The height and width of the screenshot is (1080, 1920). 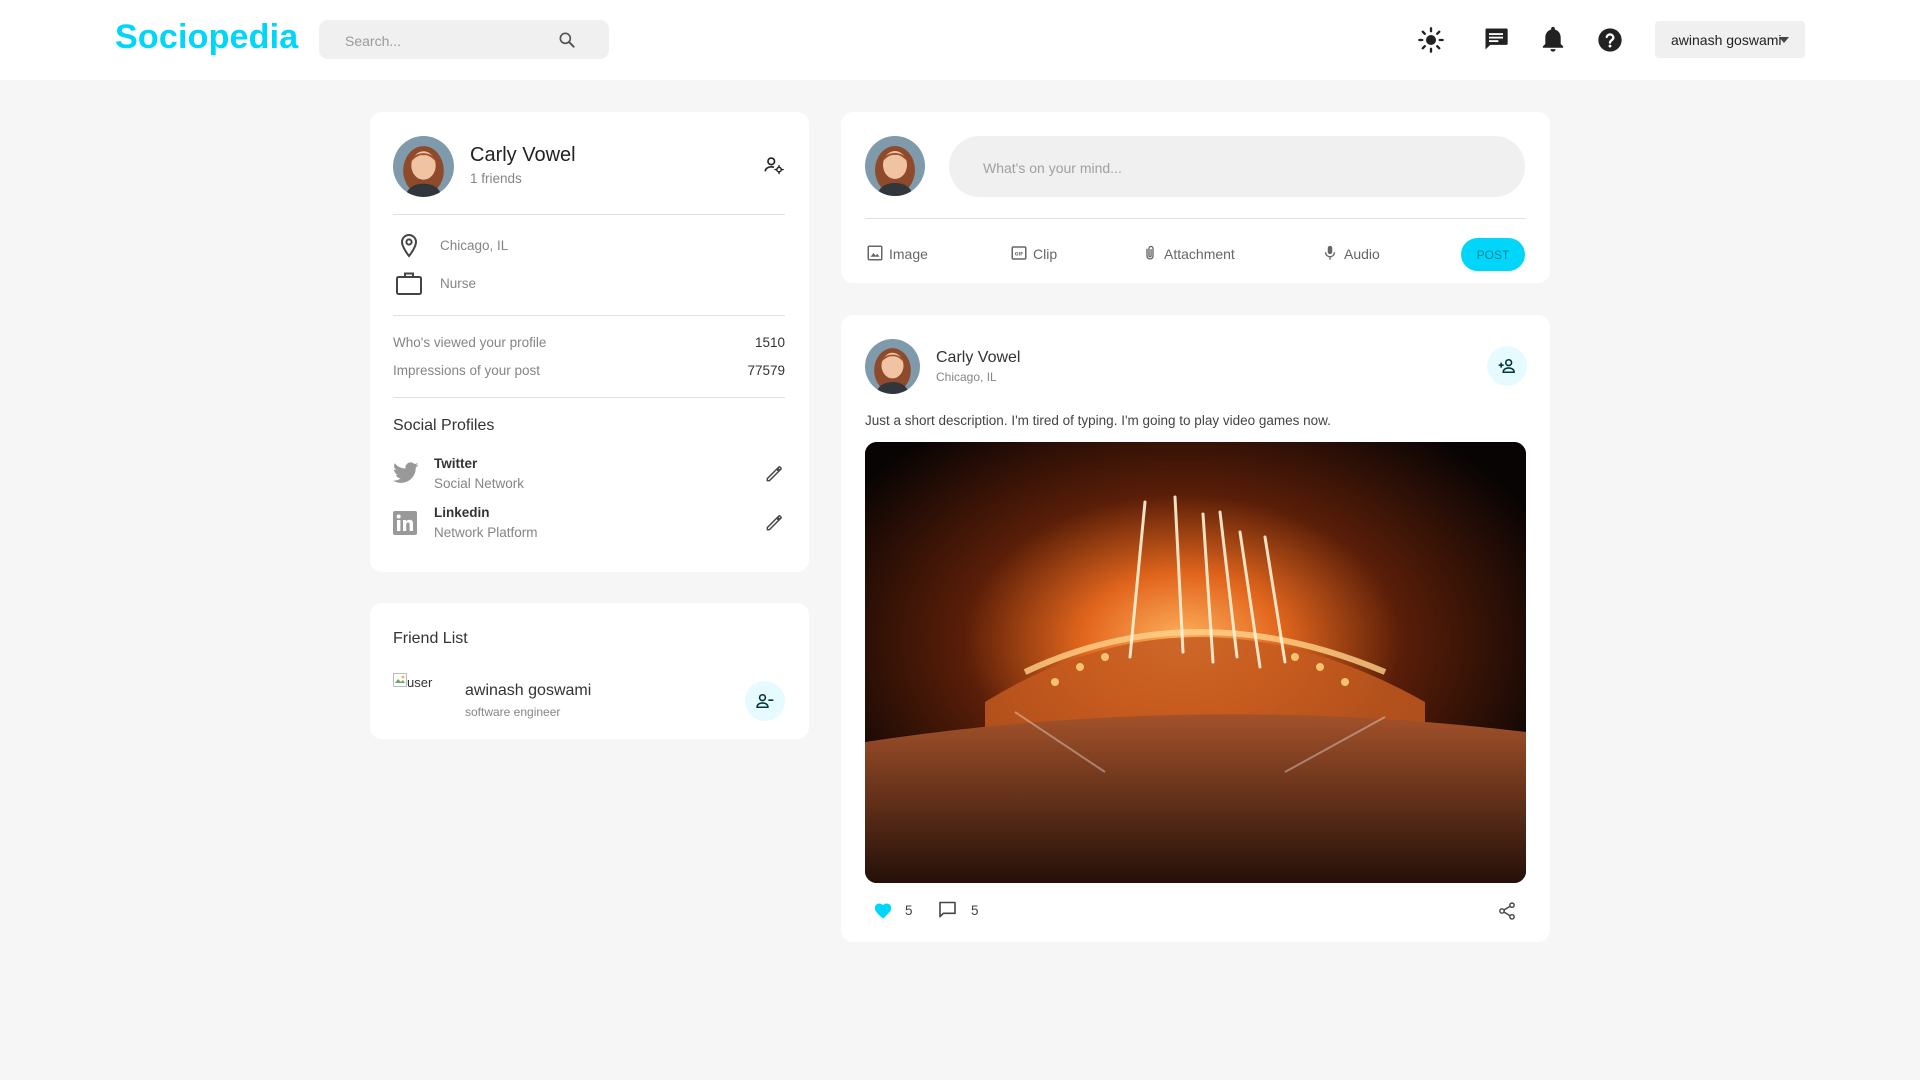 What do you see at coordinates (1553, 40) in the screenshot?
I see `bell-icon` at bounding box center [1553, 40].